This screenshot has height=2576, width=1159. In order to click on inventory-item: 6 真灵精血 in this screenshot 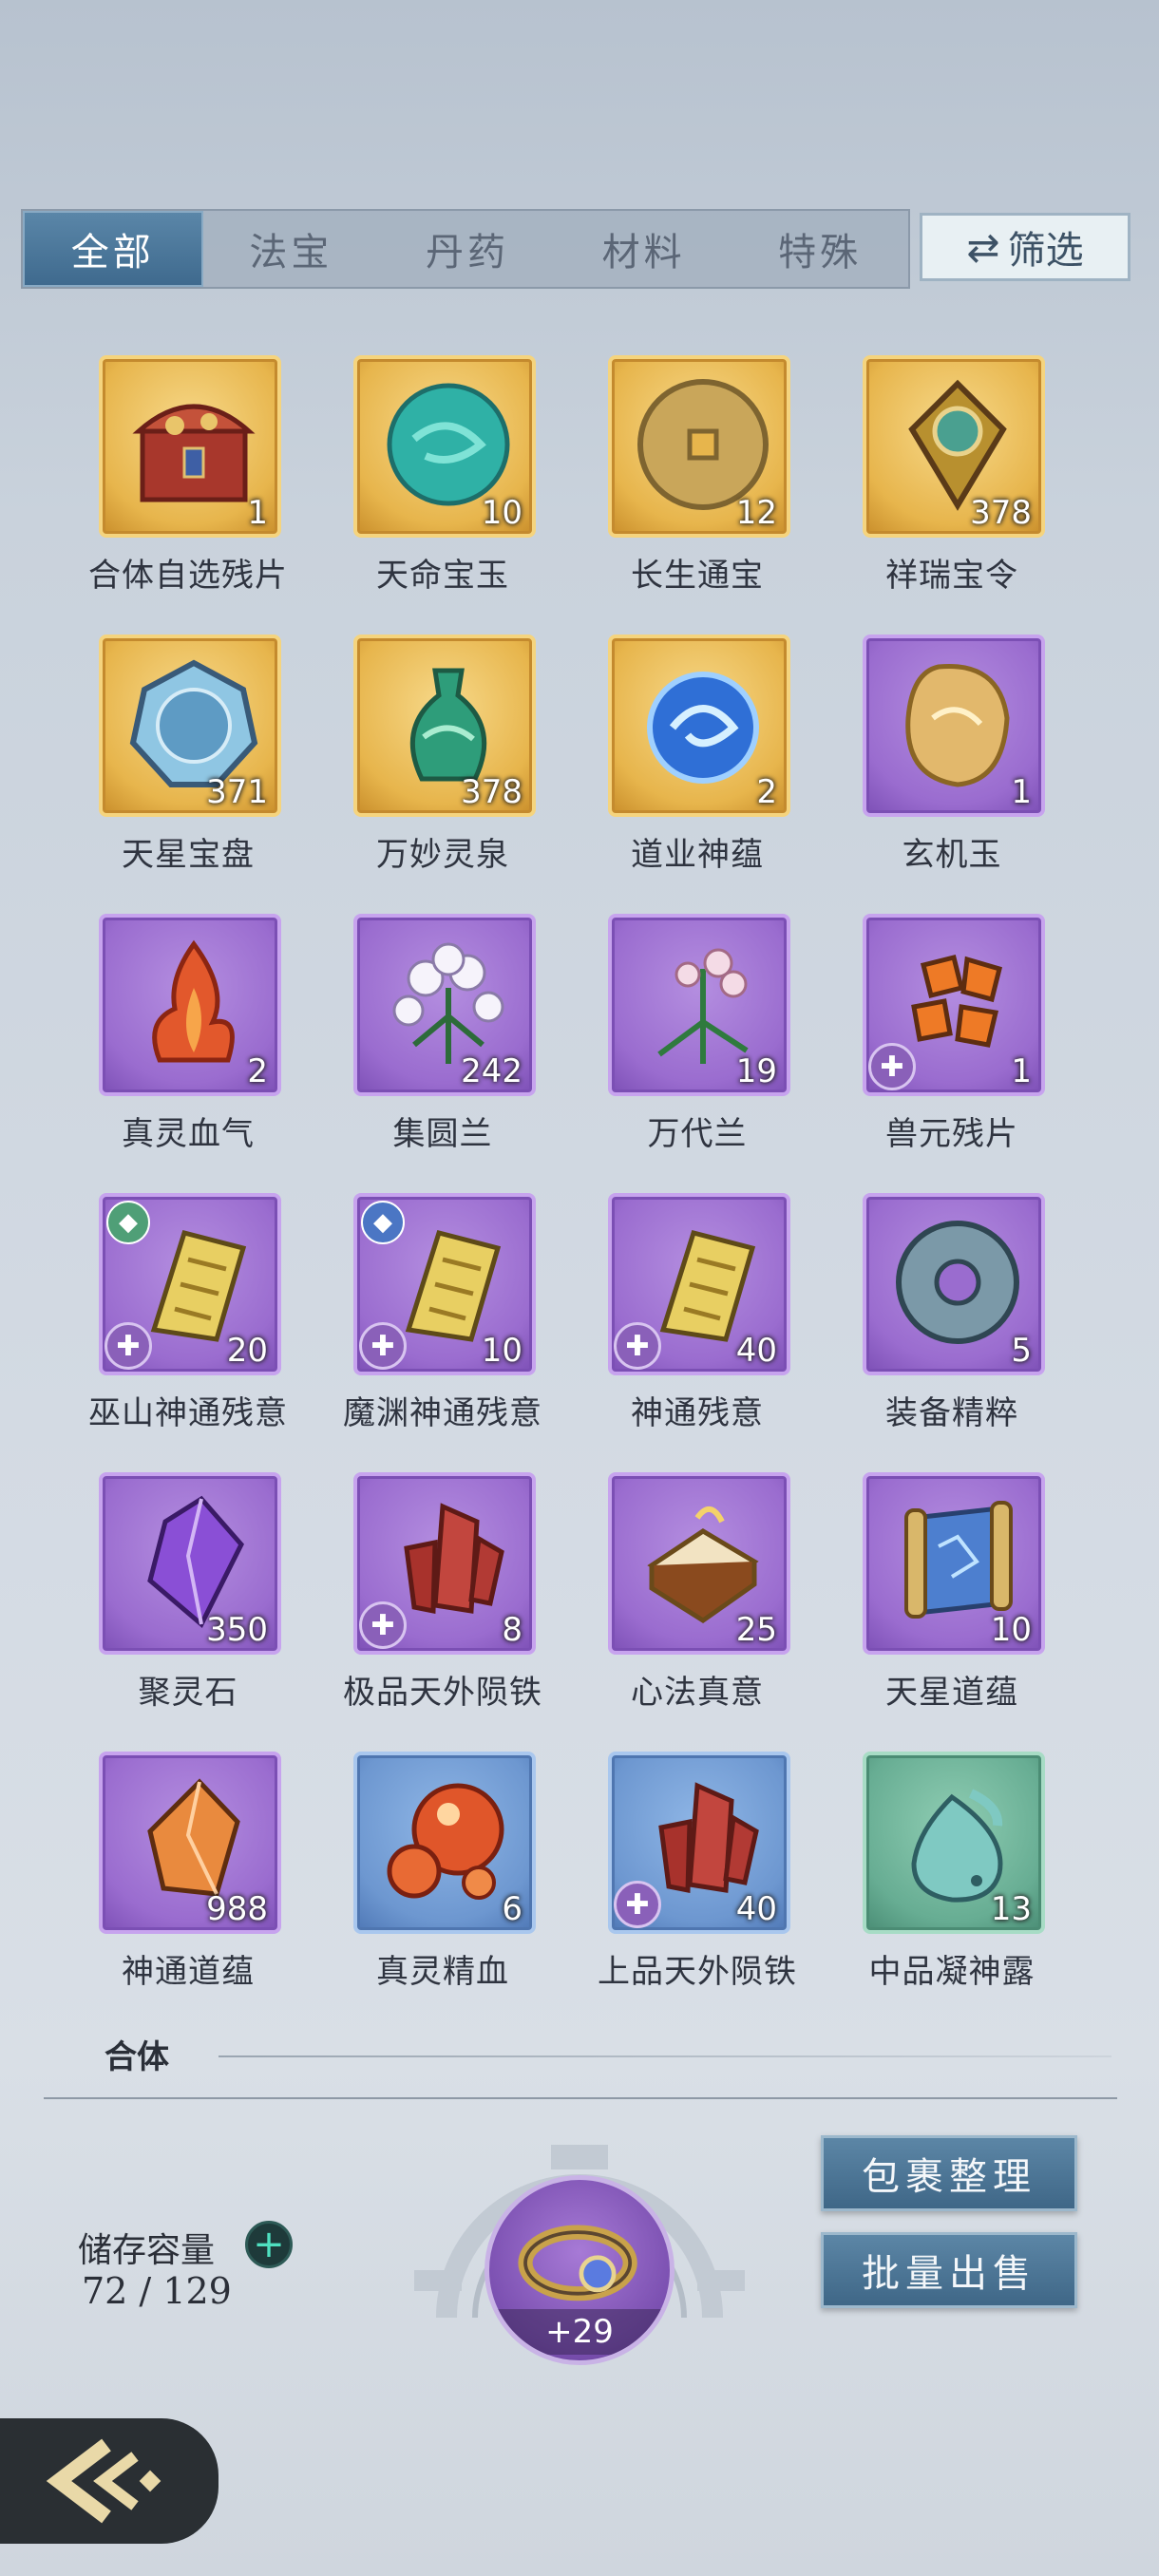, I will do `click(409, 1883)`.